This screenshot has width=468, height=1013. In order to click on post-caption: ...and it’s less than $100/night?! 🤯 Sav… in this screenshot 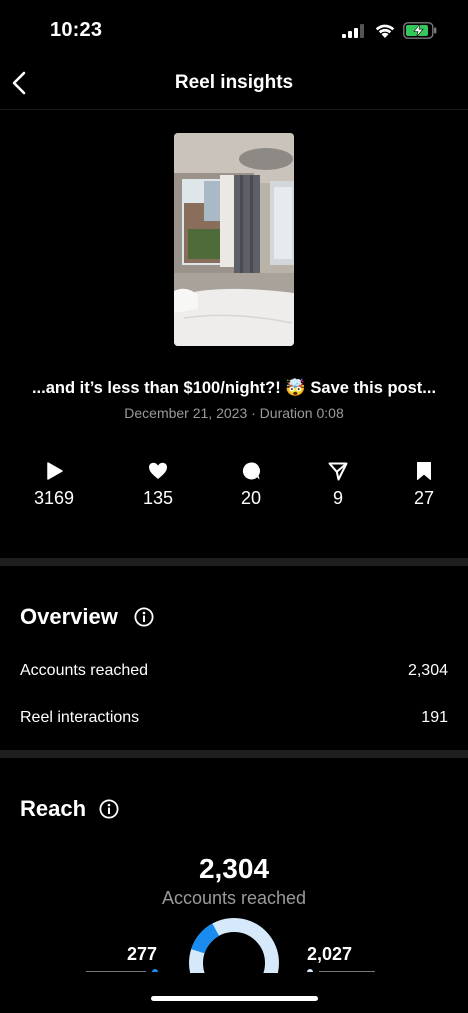, I will do `click(234, 388)`.